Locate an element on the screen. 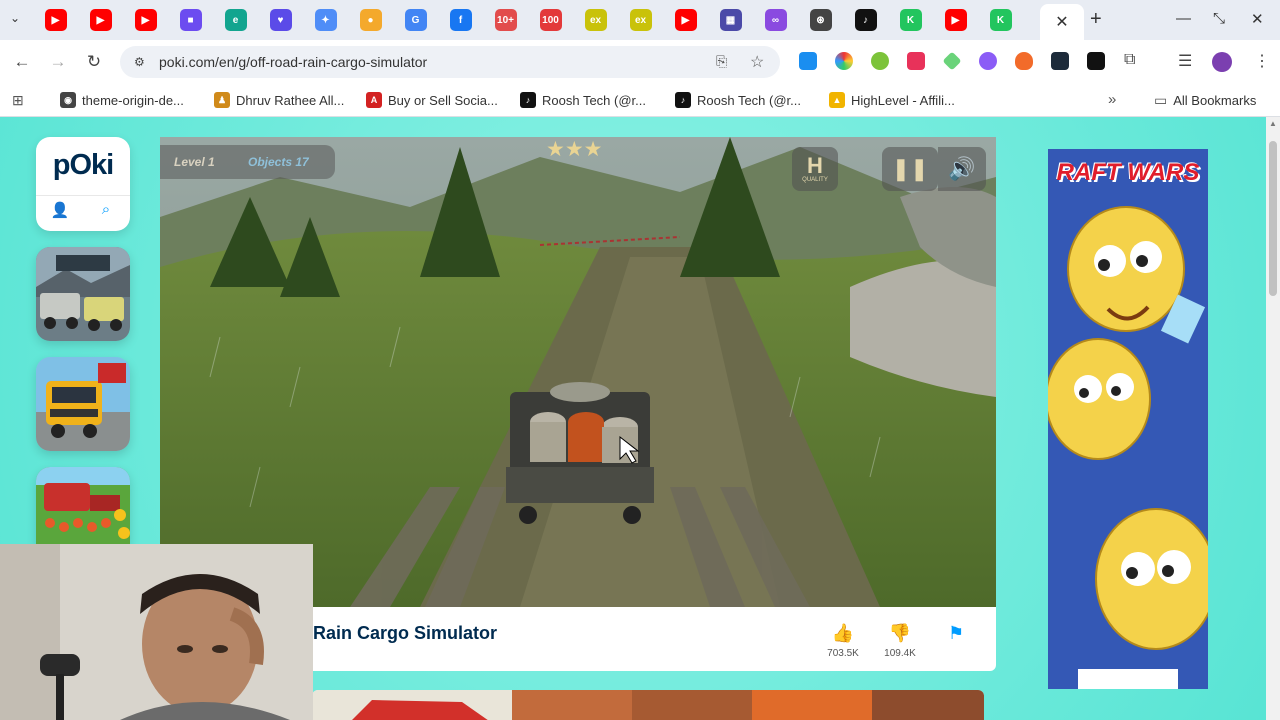 This screenshot has height=720, width=1280. pause-button: ❚❚ is located at coordinates (910, 169).